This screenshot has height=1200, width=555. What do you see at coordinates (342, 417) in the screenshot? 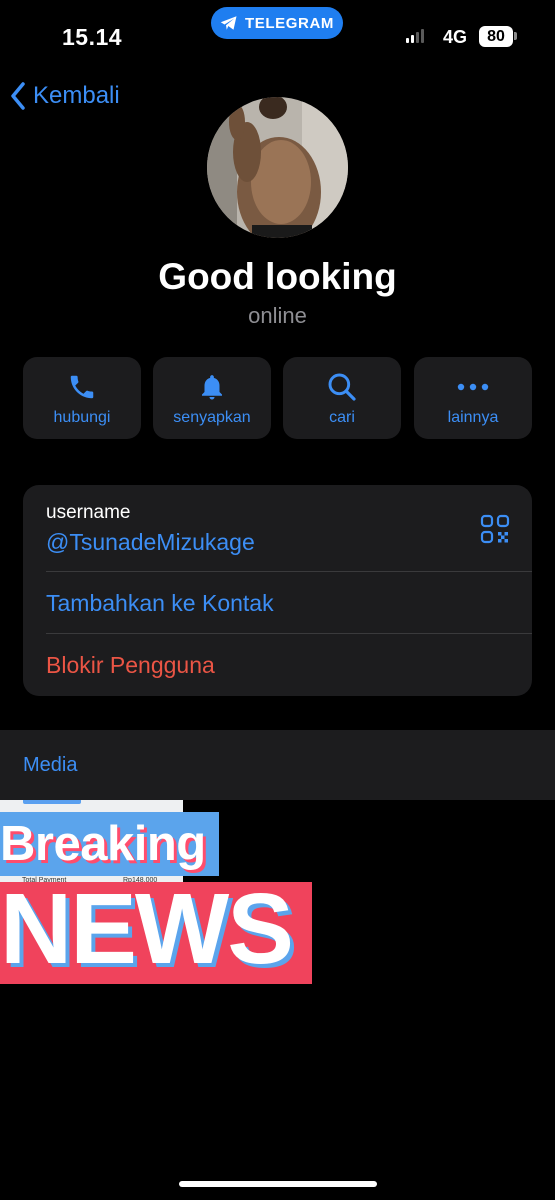
I see `search-label: cari` at bounding box center [342, 417].